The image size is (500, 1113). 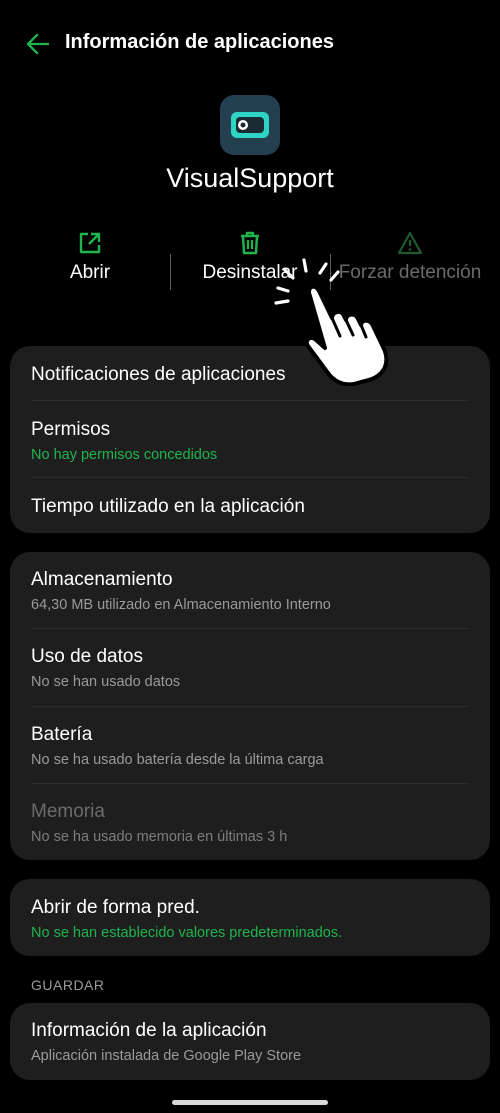 What do you see at coordinates (250, 278) in the screenshot?
I see `app-actions: Abrir Desinstalar Forzar detención` at bounding box center [250, 278].